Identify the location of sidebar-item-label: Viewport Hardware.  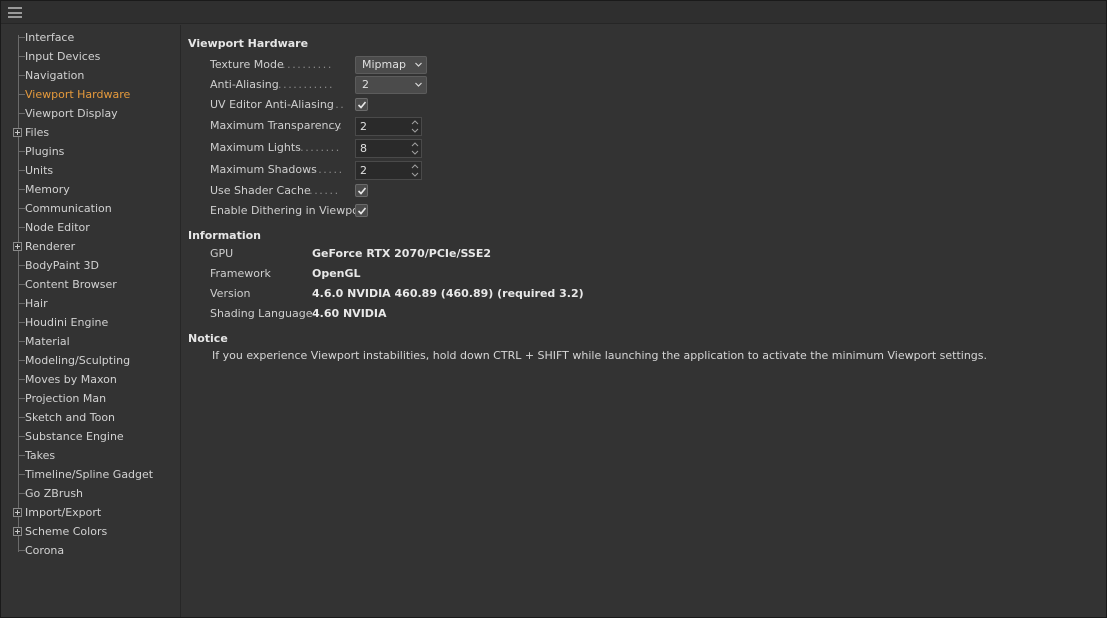
(78, 94).